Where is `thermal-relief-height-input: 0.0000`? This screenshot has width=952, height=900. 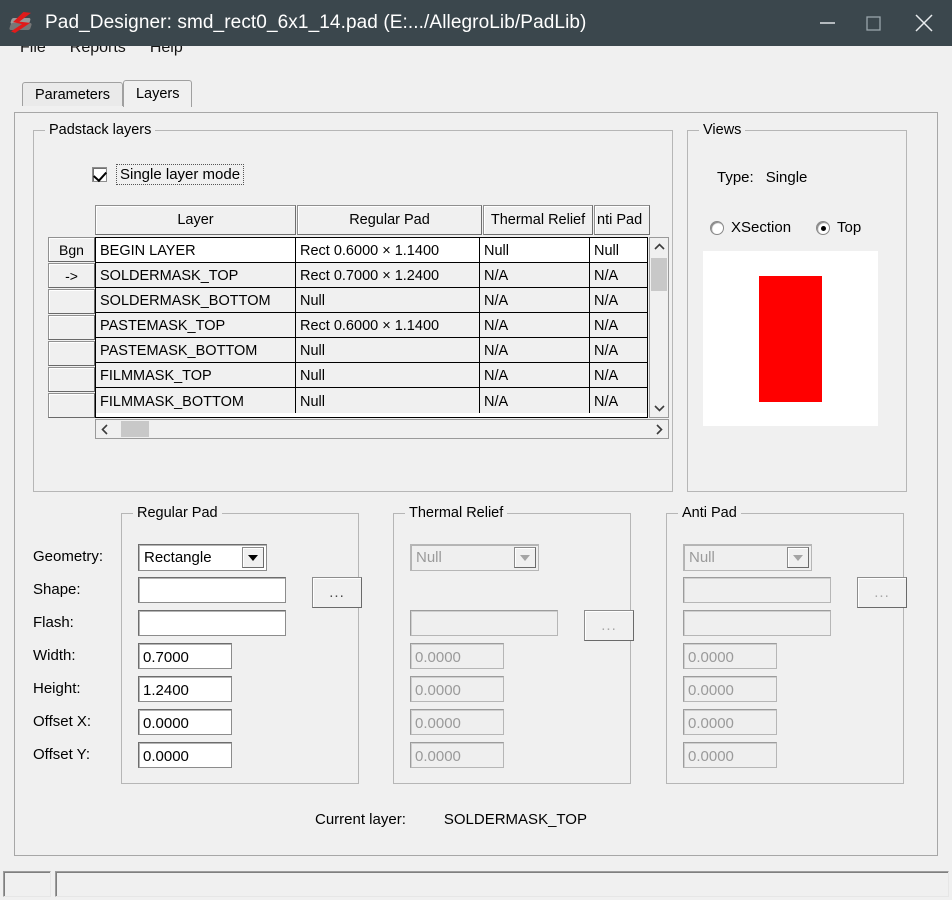 thermal-relief-height-input: 0.0000 is located at coordinates (457, 689).